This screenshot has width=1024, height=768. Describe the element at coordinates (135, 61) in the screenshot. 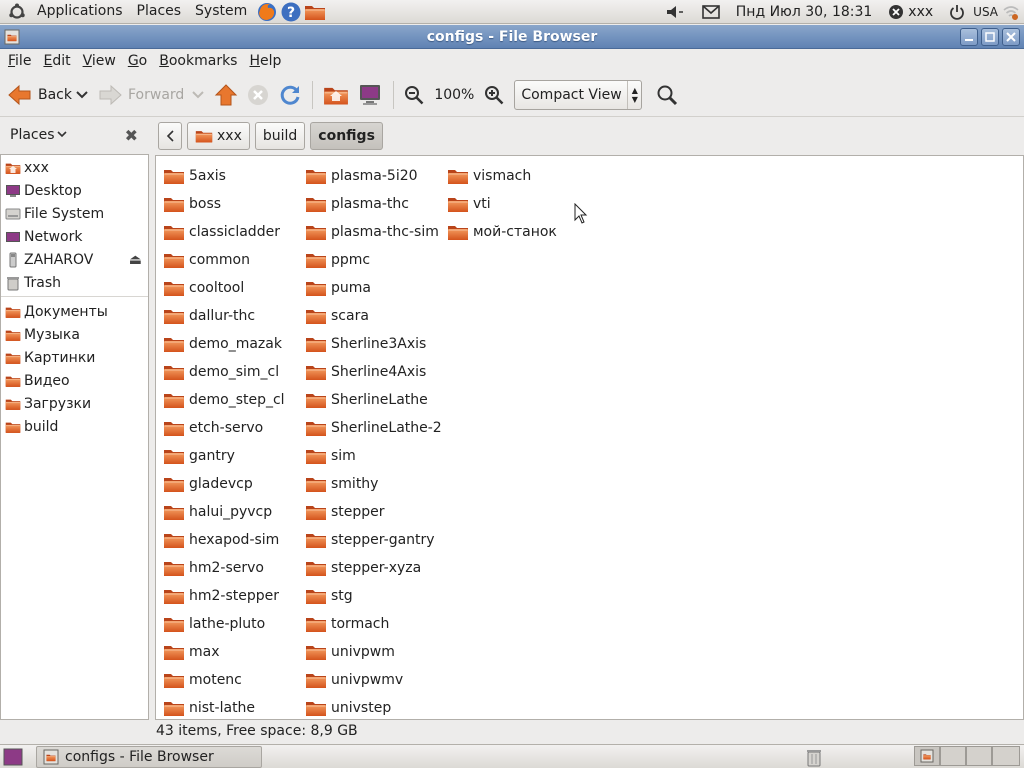

I see `go-menu: Go` at that location.